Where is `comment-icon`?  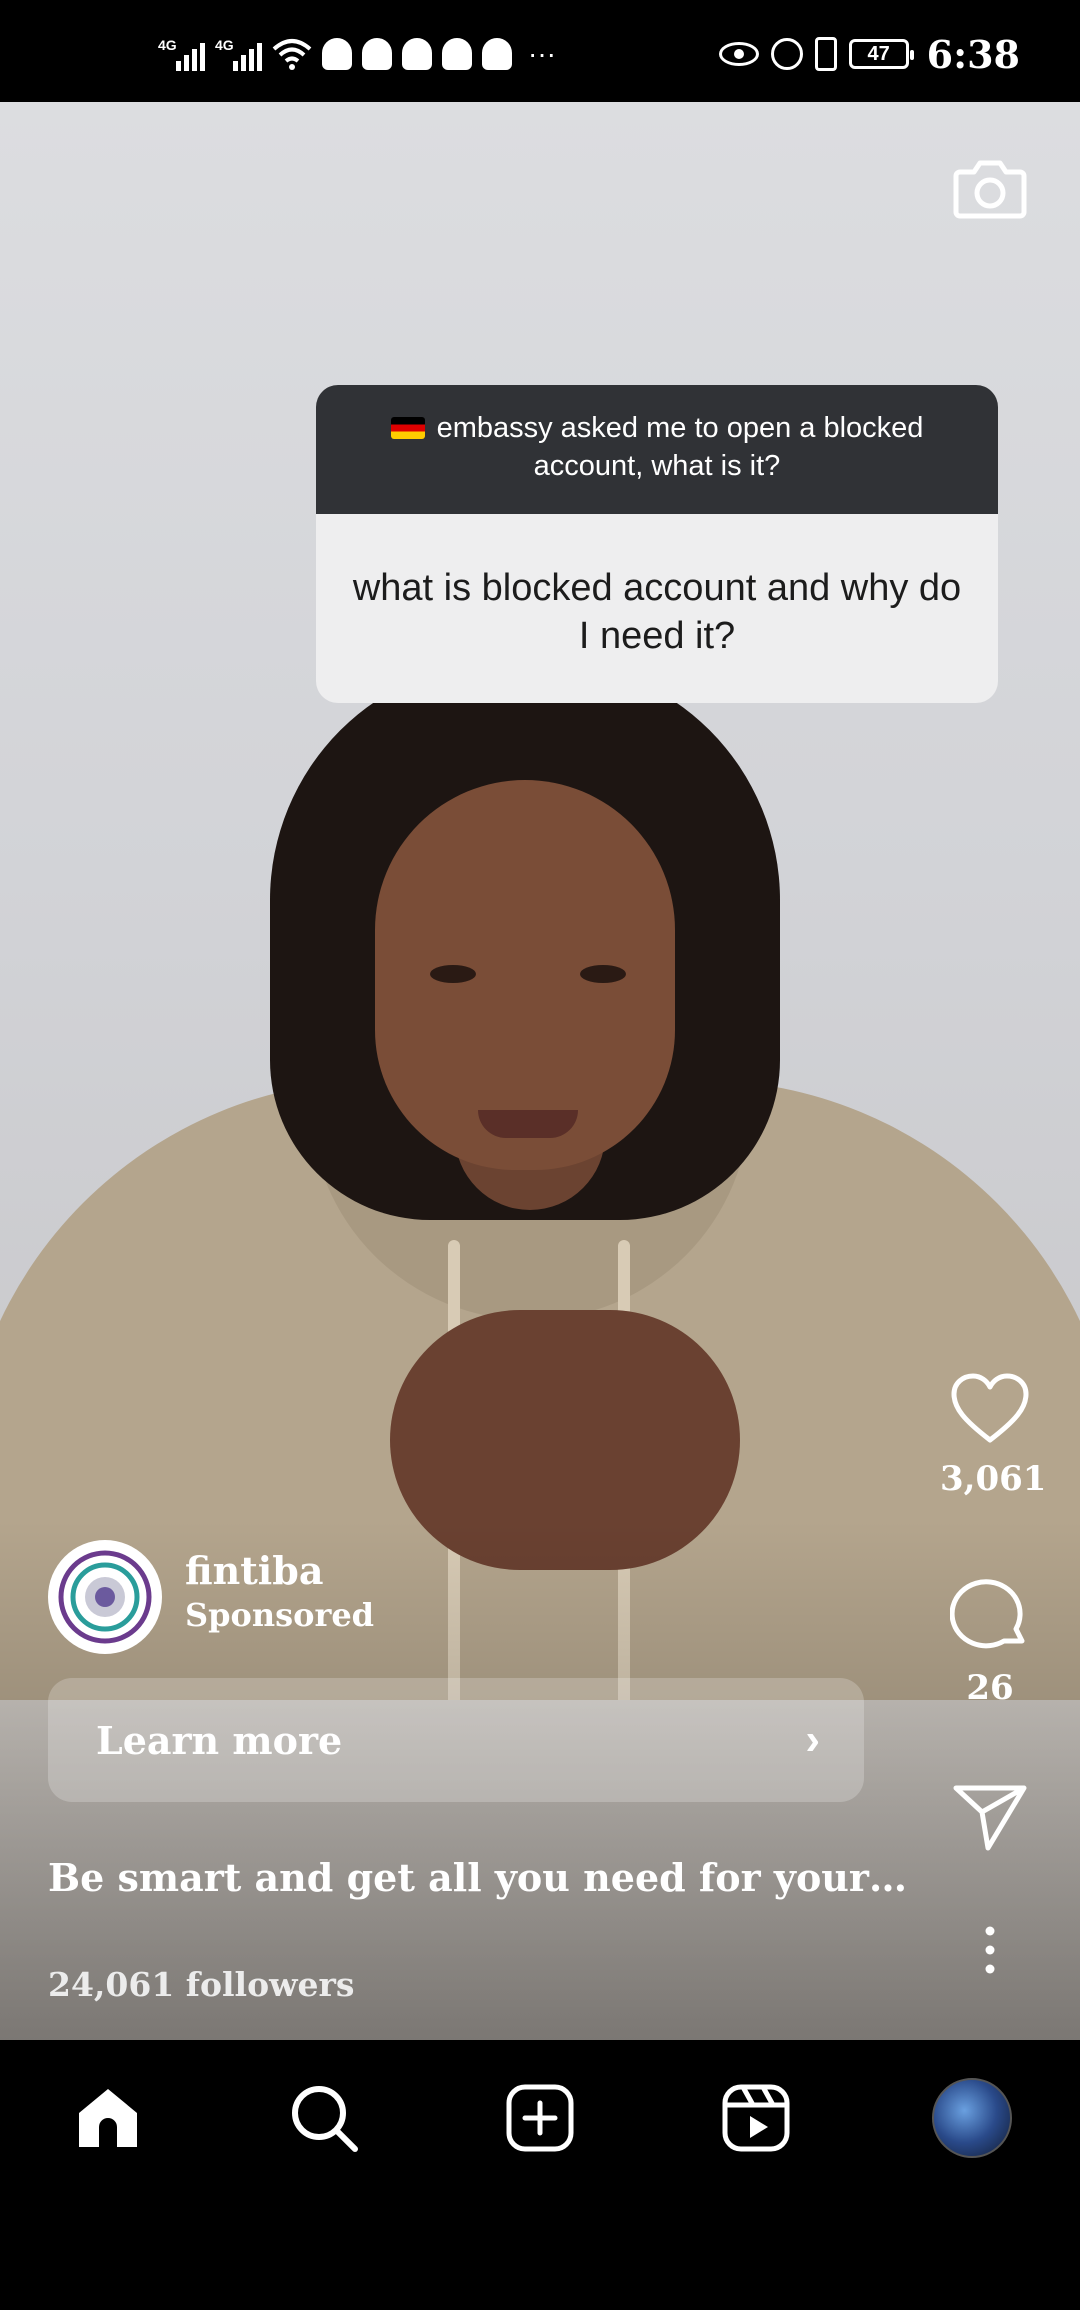
comment-icon is located at coordinates (989, 1615).